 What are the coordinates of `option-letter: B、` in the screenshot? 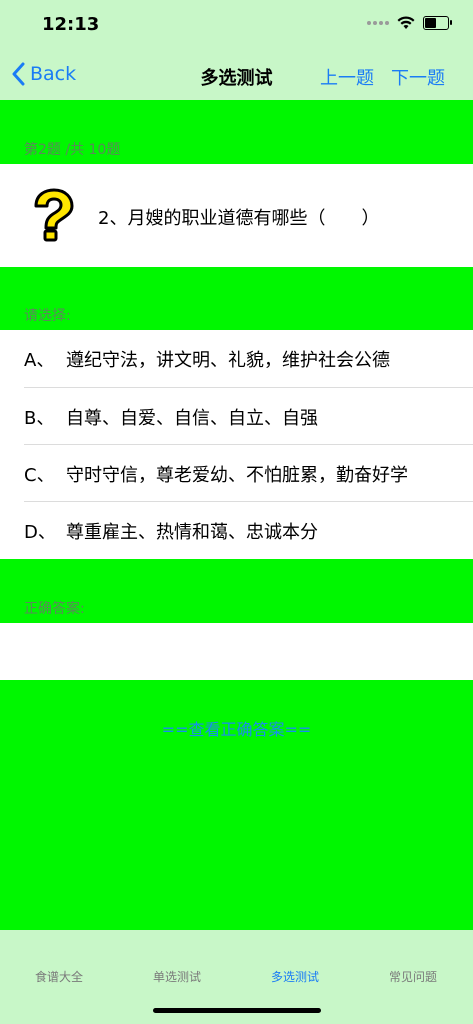 It's located at (39, 418).